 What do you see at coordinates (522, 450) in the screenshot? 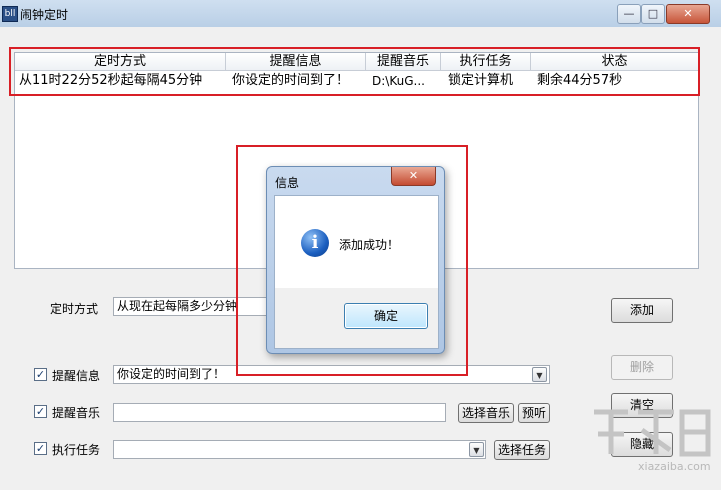
I see `select-task-button: 选择任务` at bounding box center [522, 450].